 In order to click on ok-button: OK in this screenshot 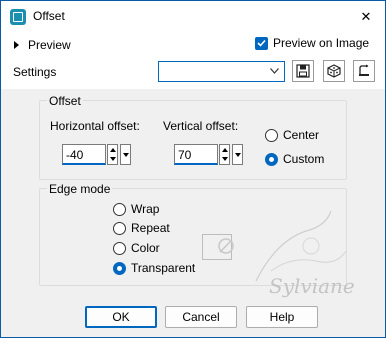, I will do `click(121, 317)`.